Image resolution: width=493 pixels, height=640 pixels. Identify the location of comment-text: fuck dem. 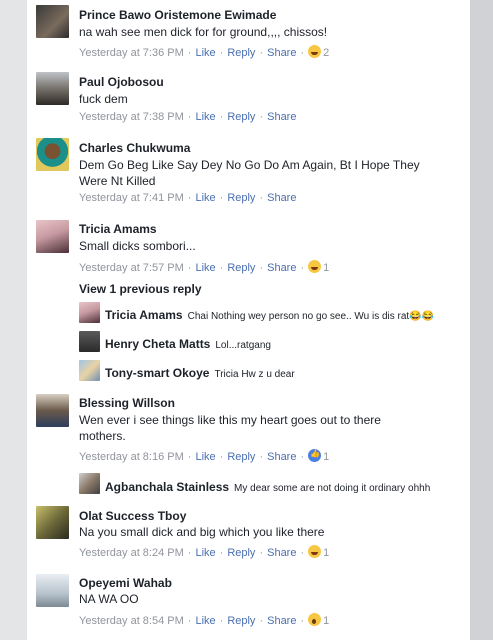
(103, 99).